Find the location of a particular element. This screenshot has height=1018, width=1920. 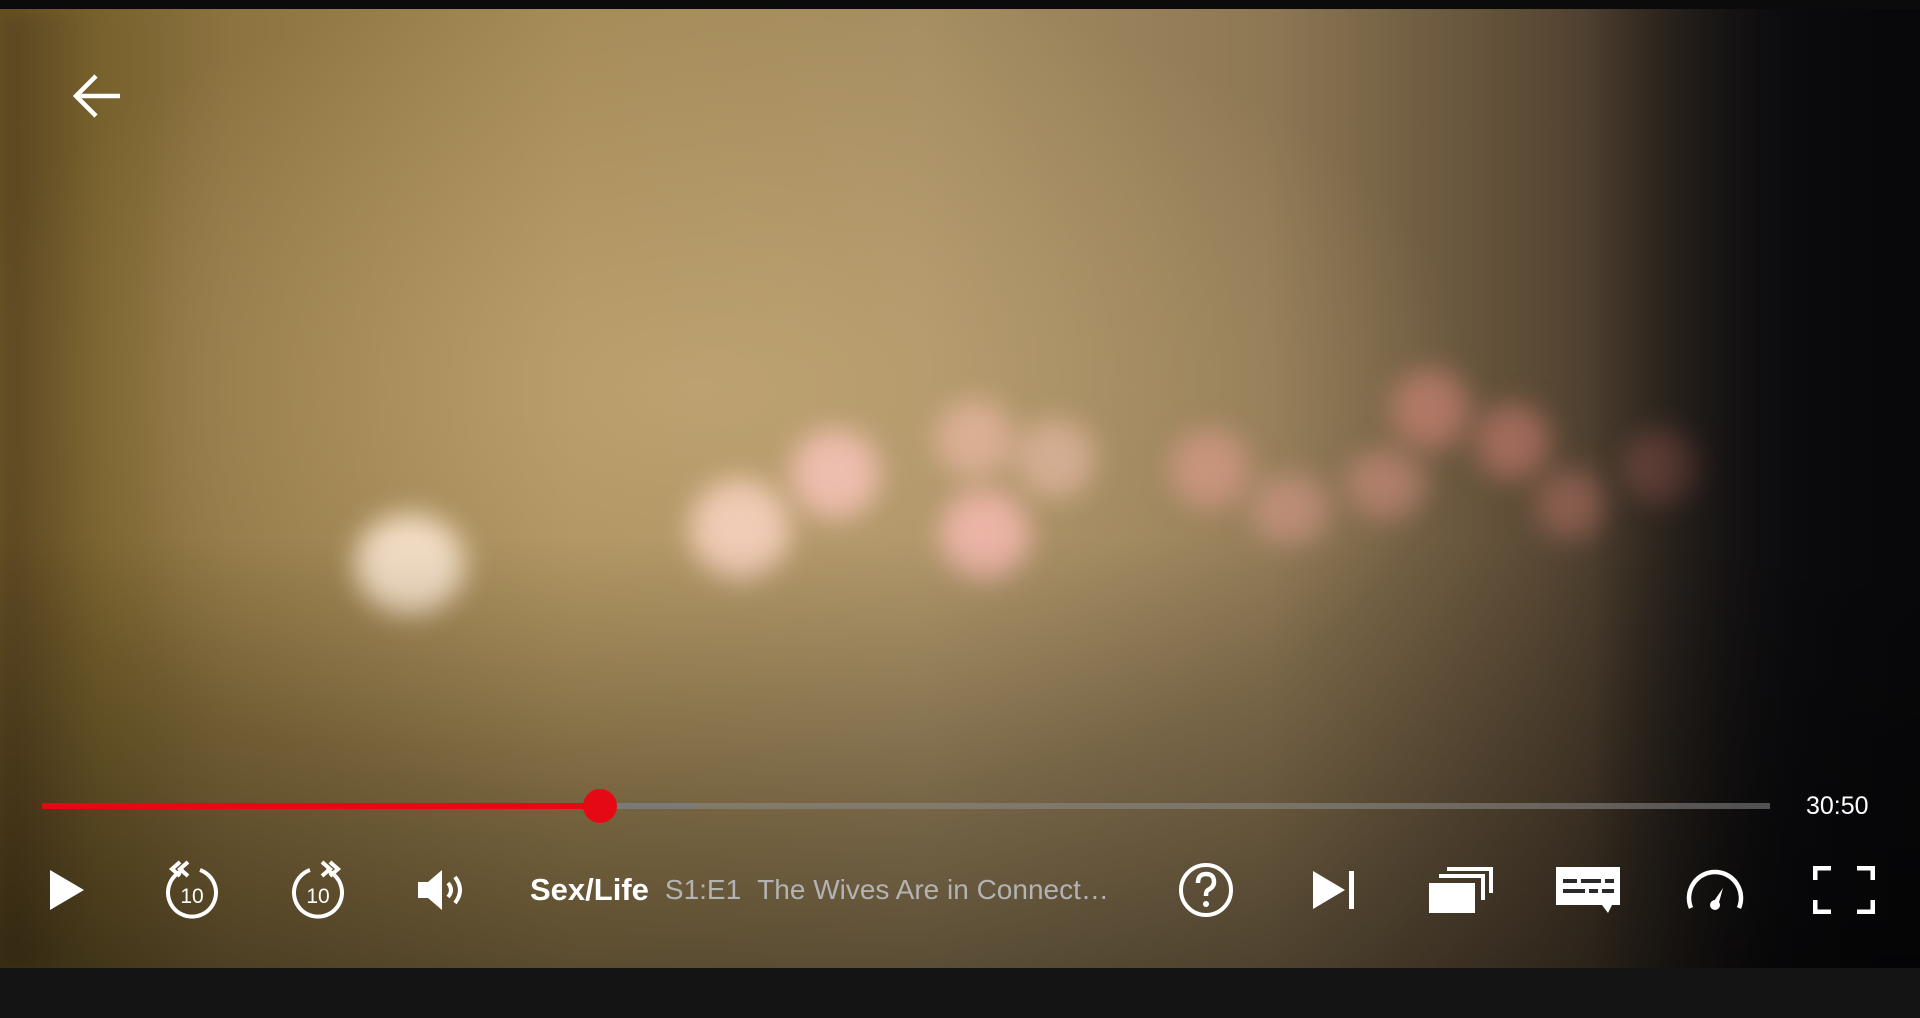

next-episode-icon is located at coordinates (1333, 890).